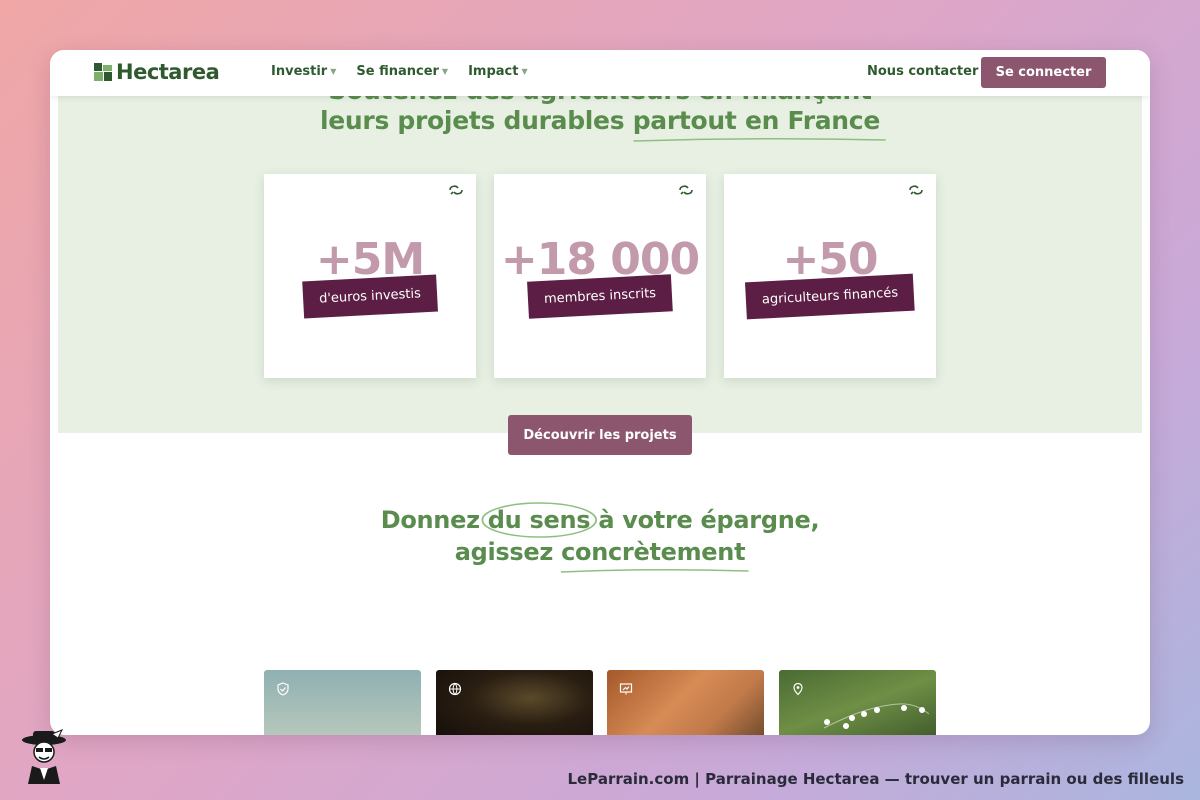 This screenshot has width=1200, height=800. What do you see at coordinates (626, 689) in the screenshot?
I see `presentation-icon` at bounding box center [626, 689].